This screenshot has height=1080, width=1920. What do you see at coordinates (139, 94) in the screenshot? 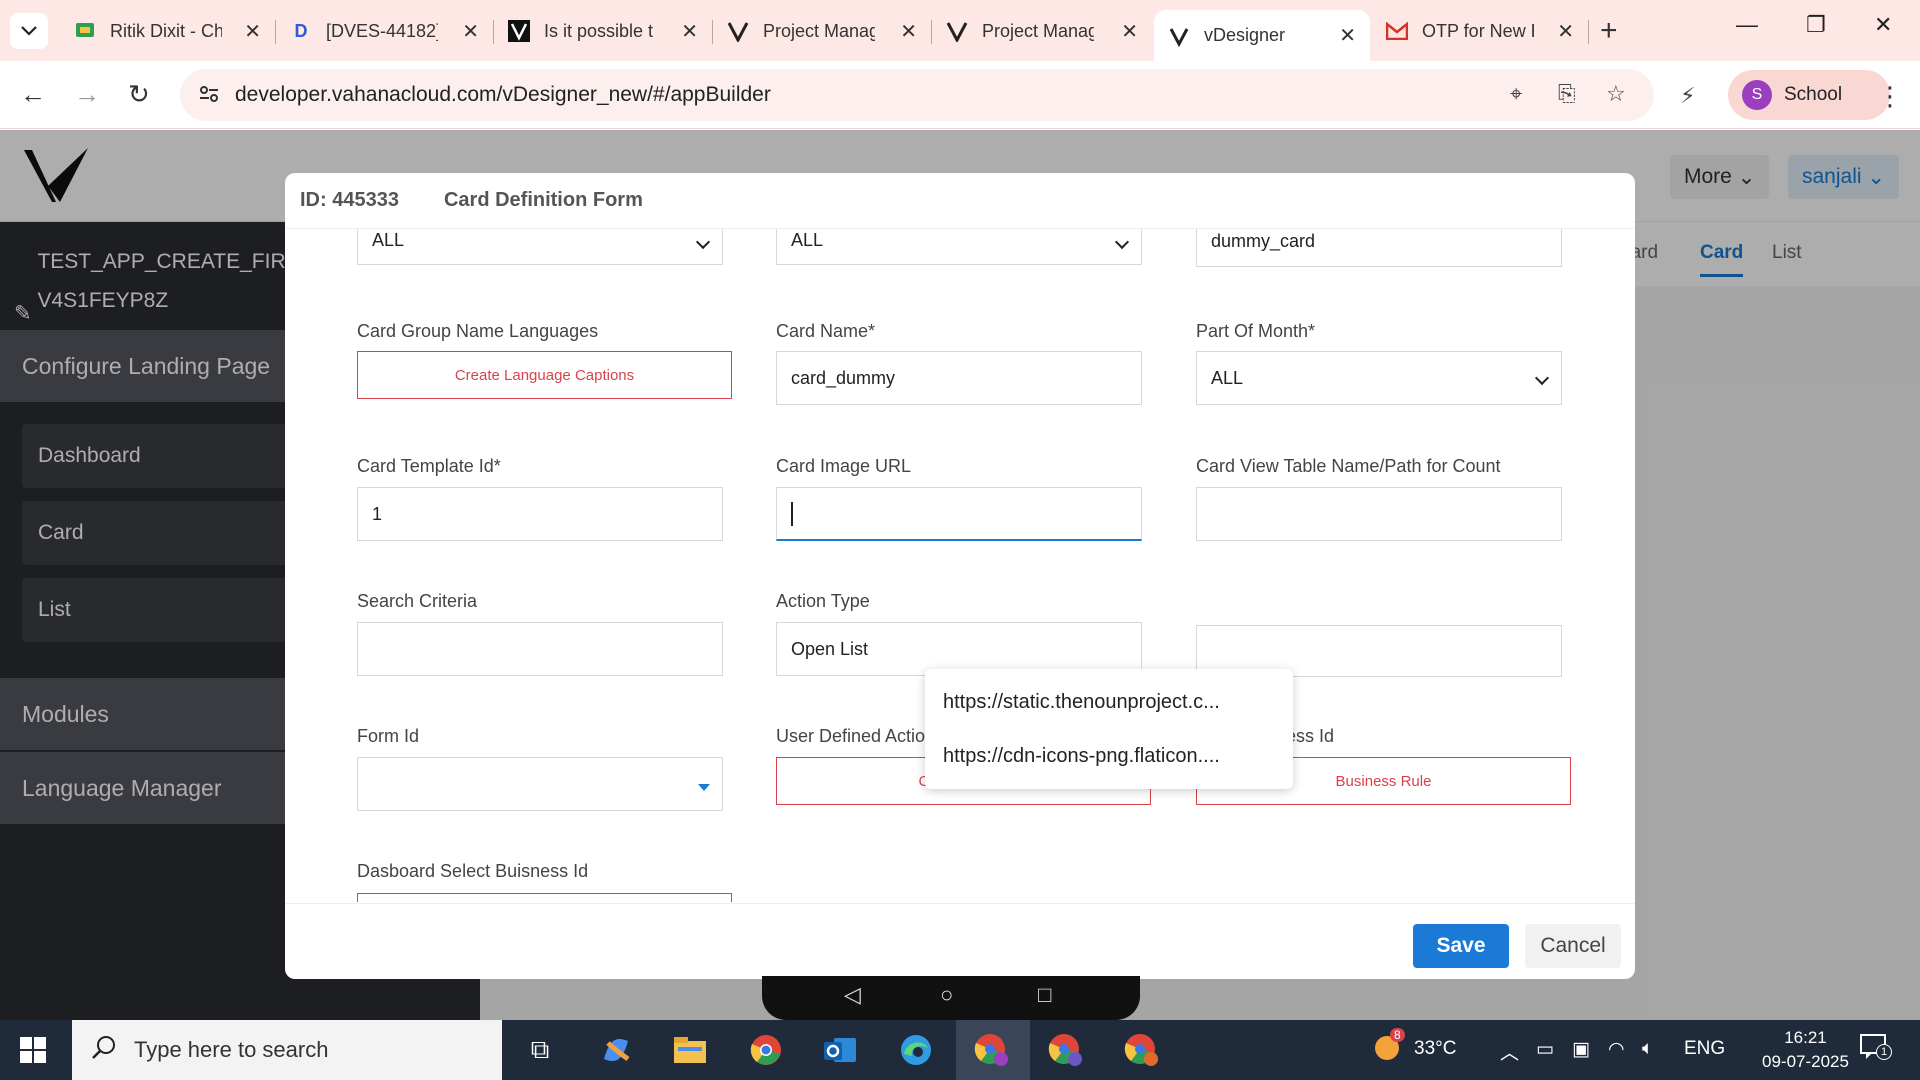
I see `reload-icon: ↻` at bounding box center [139, 94].